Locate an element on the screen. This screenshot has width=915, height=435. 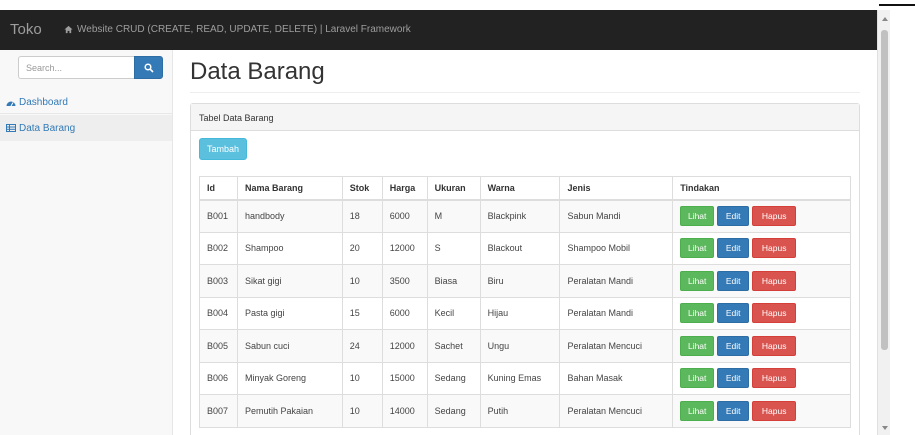
table-cell: Sikat gigi is located at coordinates (289, 281).